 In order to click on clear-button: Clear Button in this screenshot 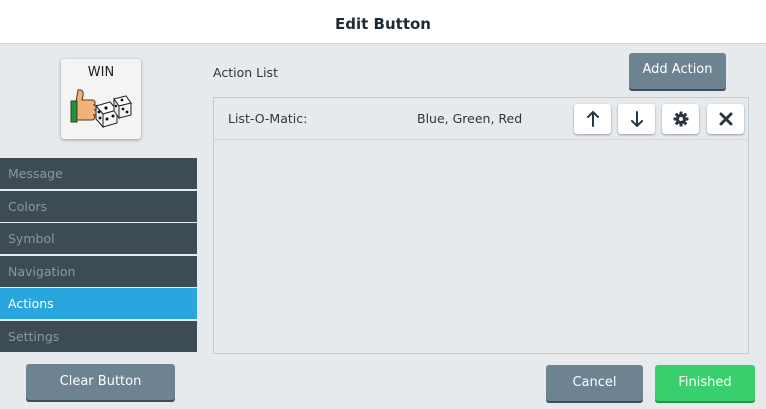, I will do `click(100, 382)`.